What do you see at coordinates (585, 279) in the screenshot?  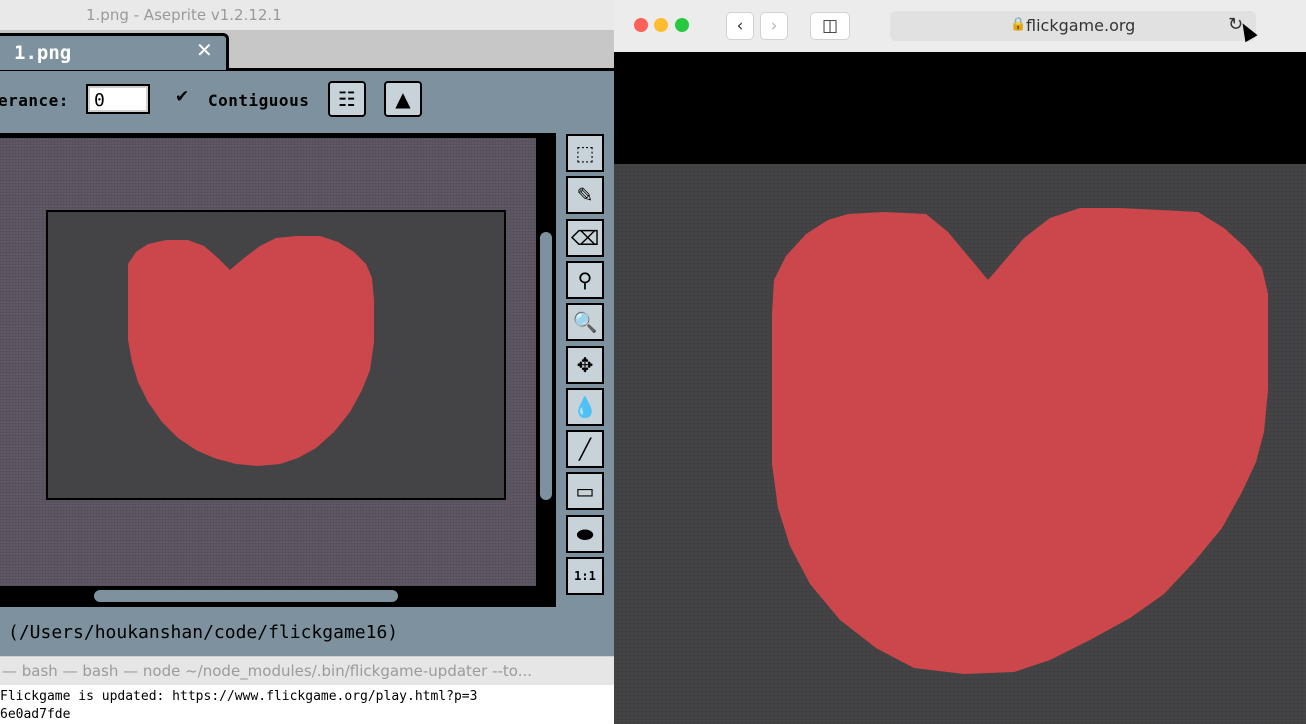 I see `eyedropper-icon: ⚲` at bounding box center [585, 279].